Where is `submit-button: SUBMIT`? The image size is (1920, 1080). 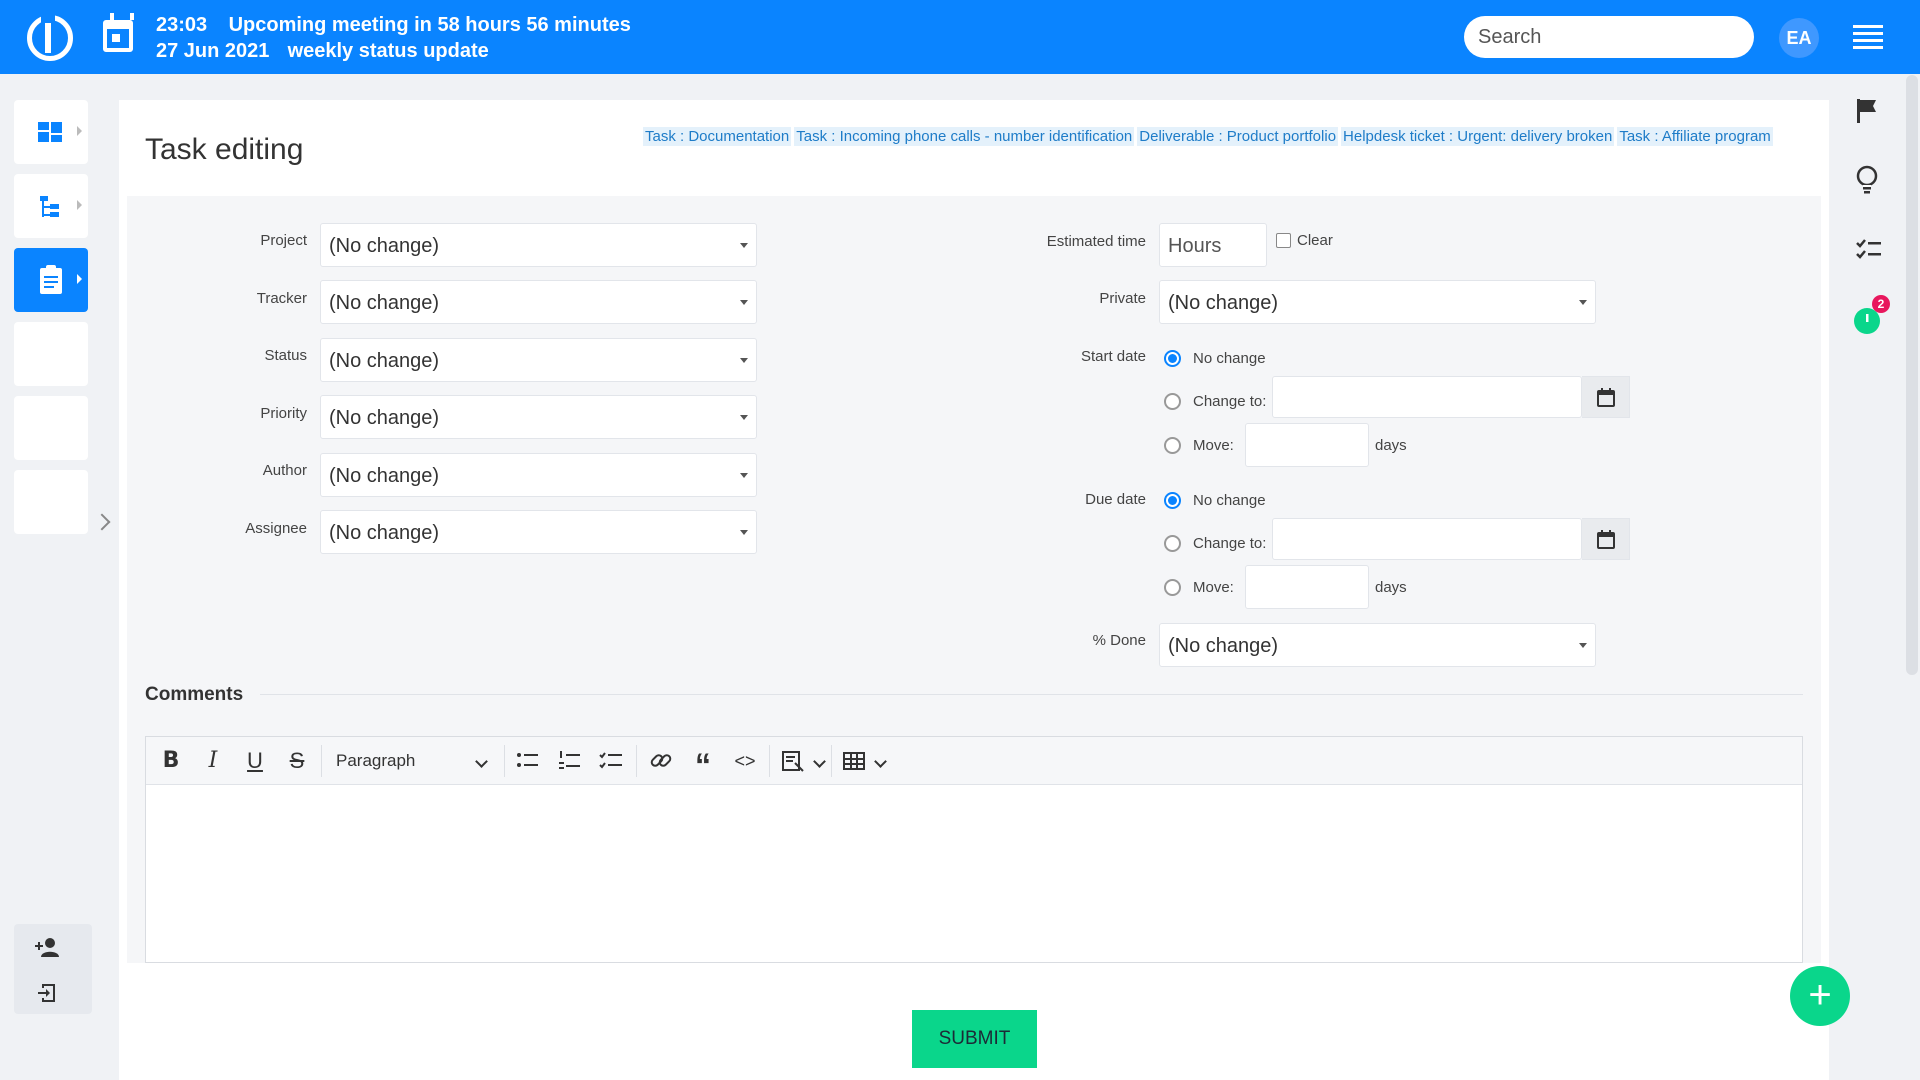 submit-button: SUBMIT is located at coordinates (974, 1039).